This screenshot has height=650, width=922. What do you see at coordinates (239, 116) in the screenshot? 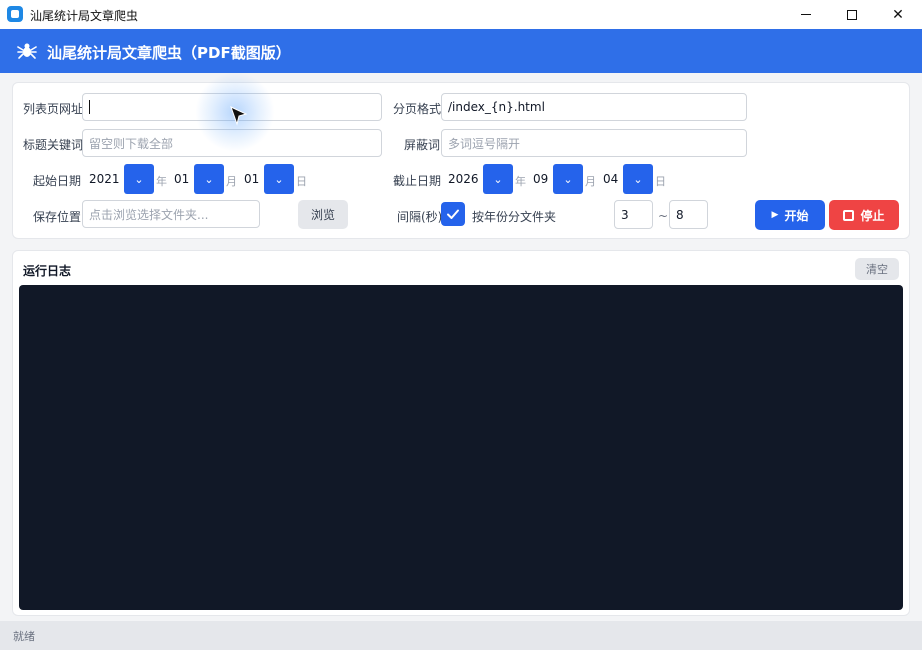
I see `mouse-pointer-icon` at bounding box center [239, 116].